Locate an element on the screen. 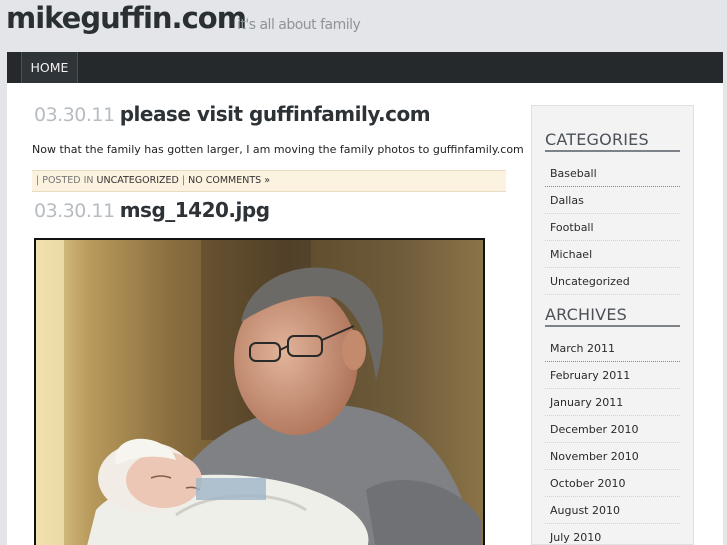  nav-item-home: HOME is located at coordinates (49, 67).